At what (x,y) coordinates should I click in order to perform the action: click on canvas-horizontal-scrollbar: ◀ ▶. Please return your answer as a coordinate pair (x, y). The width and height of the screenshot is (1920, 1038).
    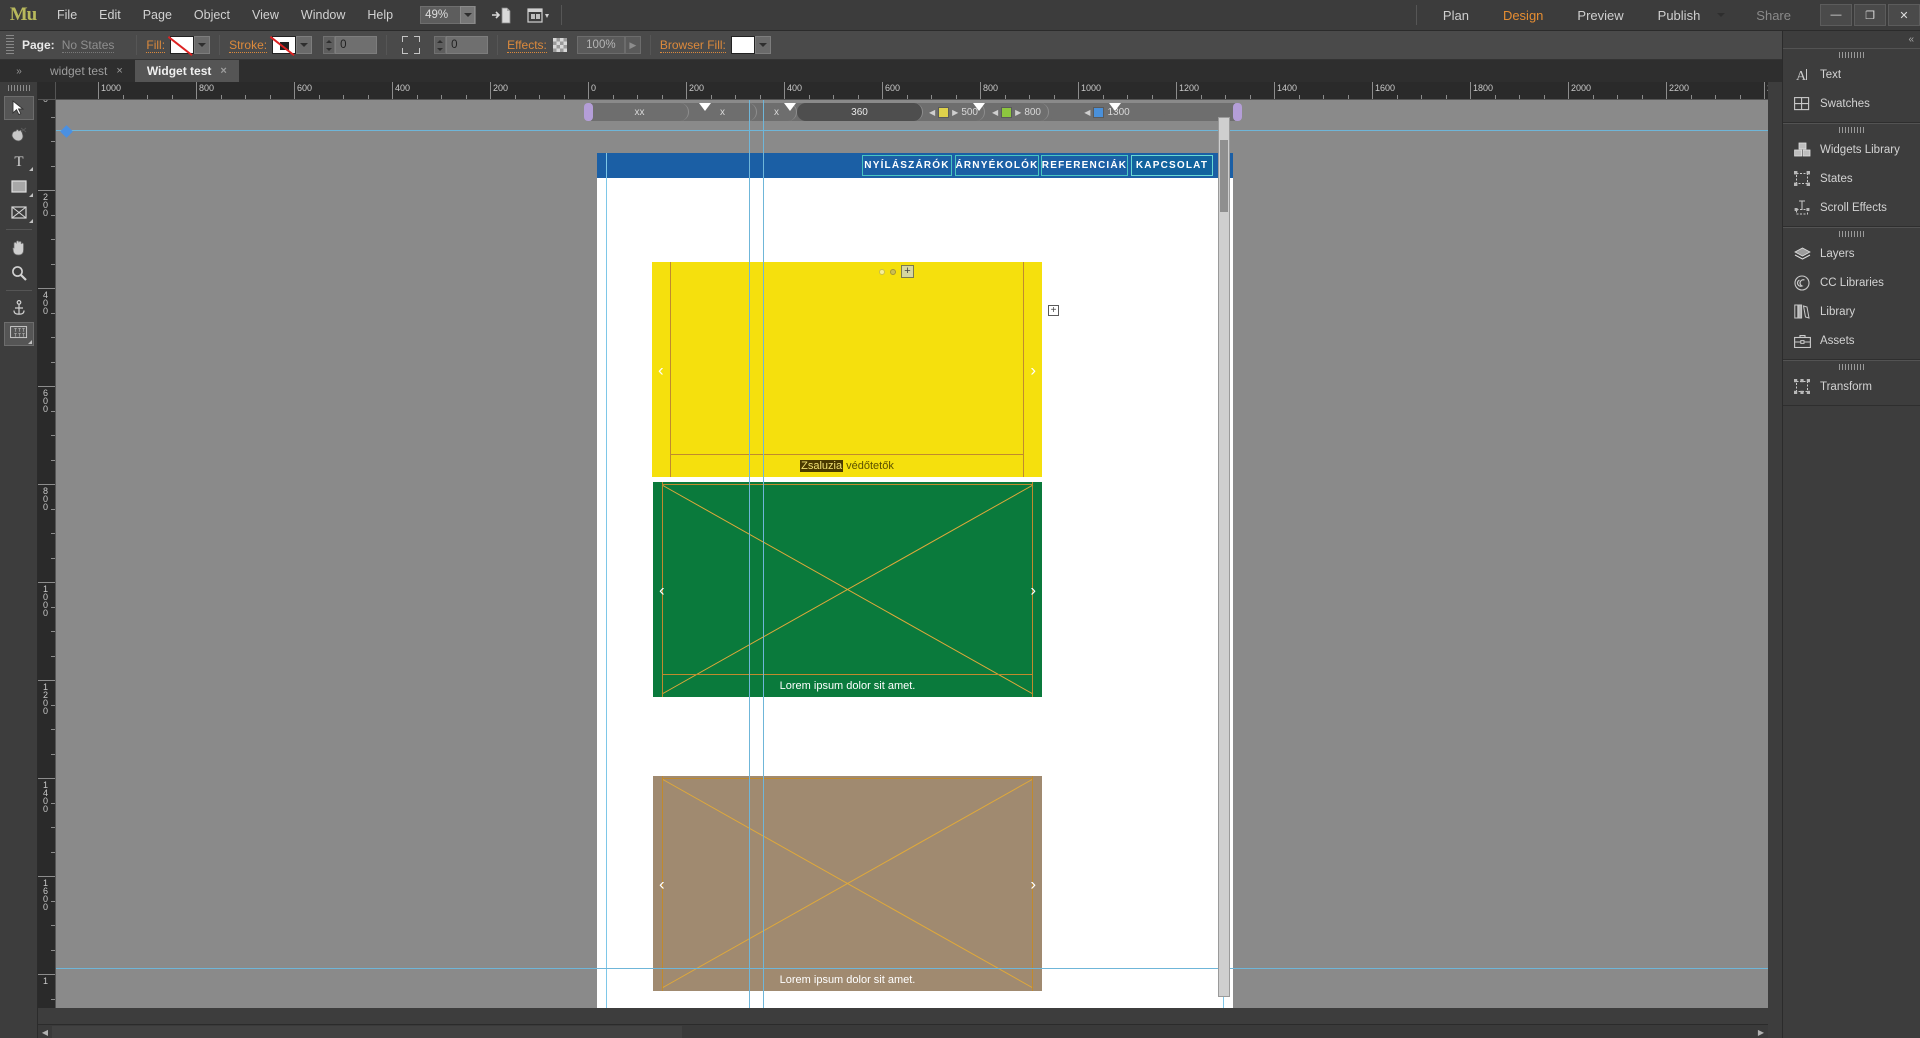
    Looking at the image, I should click on (903, 1031).